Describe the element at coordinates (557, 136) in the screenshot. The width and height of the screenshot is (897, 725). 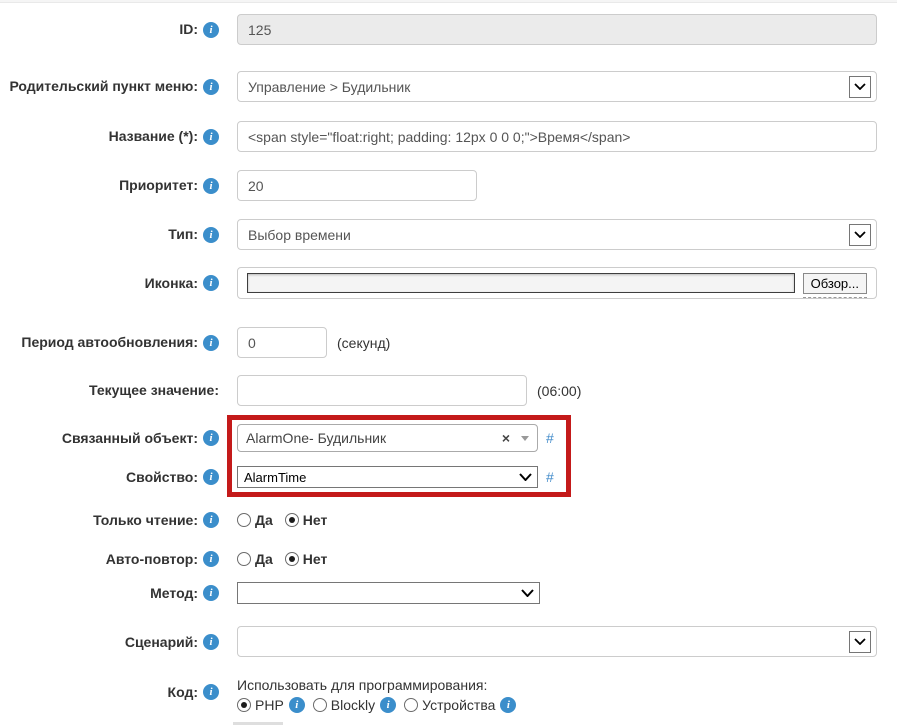
I see `name-field` at that location.